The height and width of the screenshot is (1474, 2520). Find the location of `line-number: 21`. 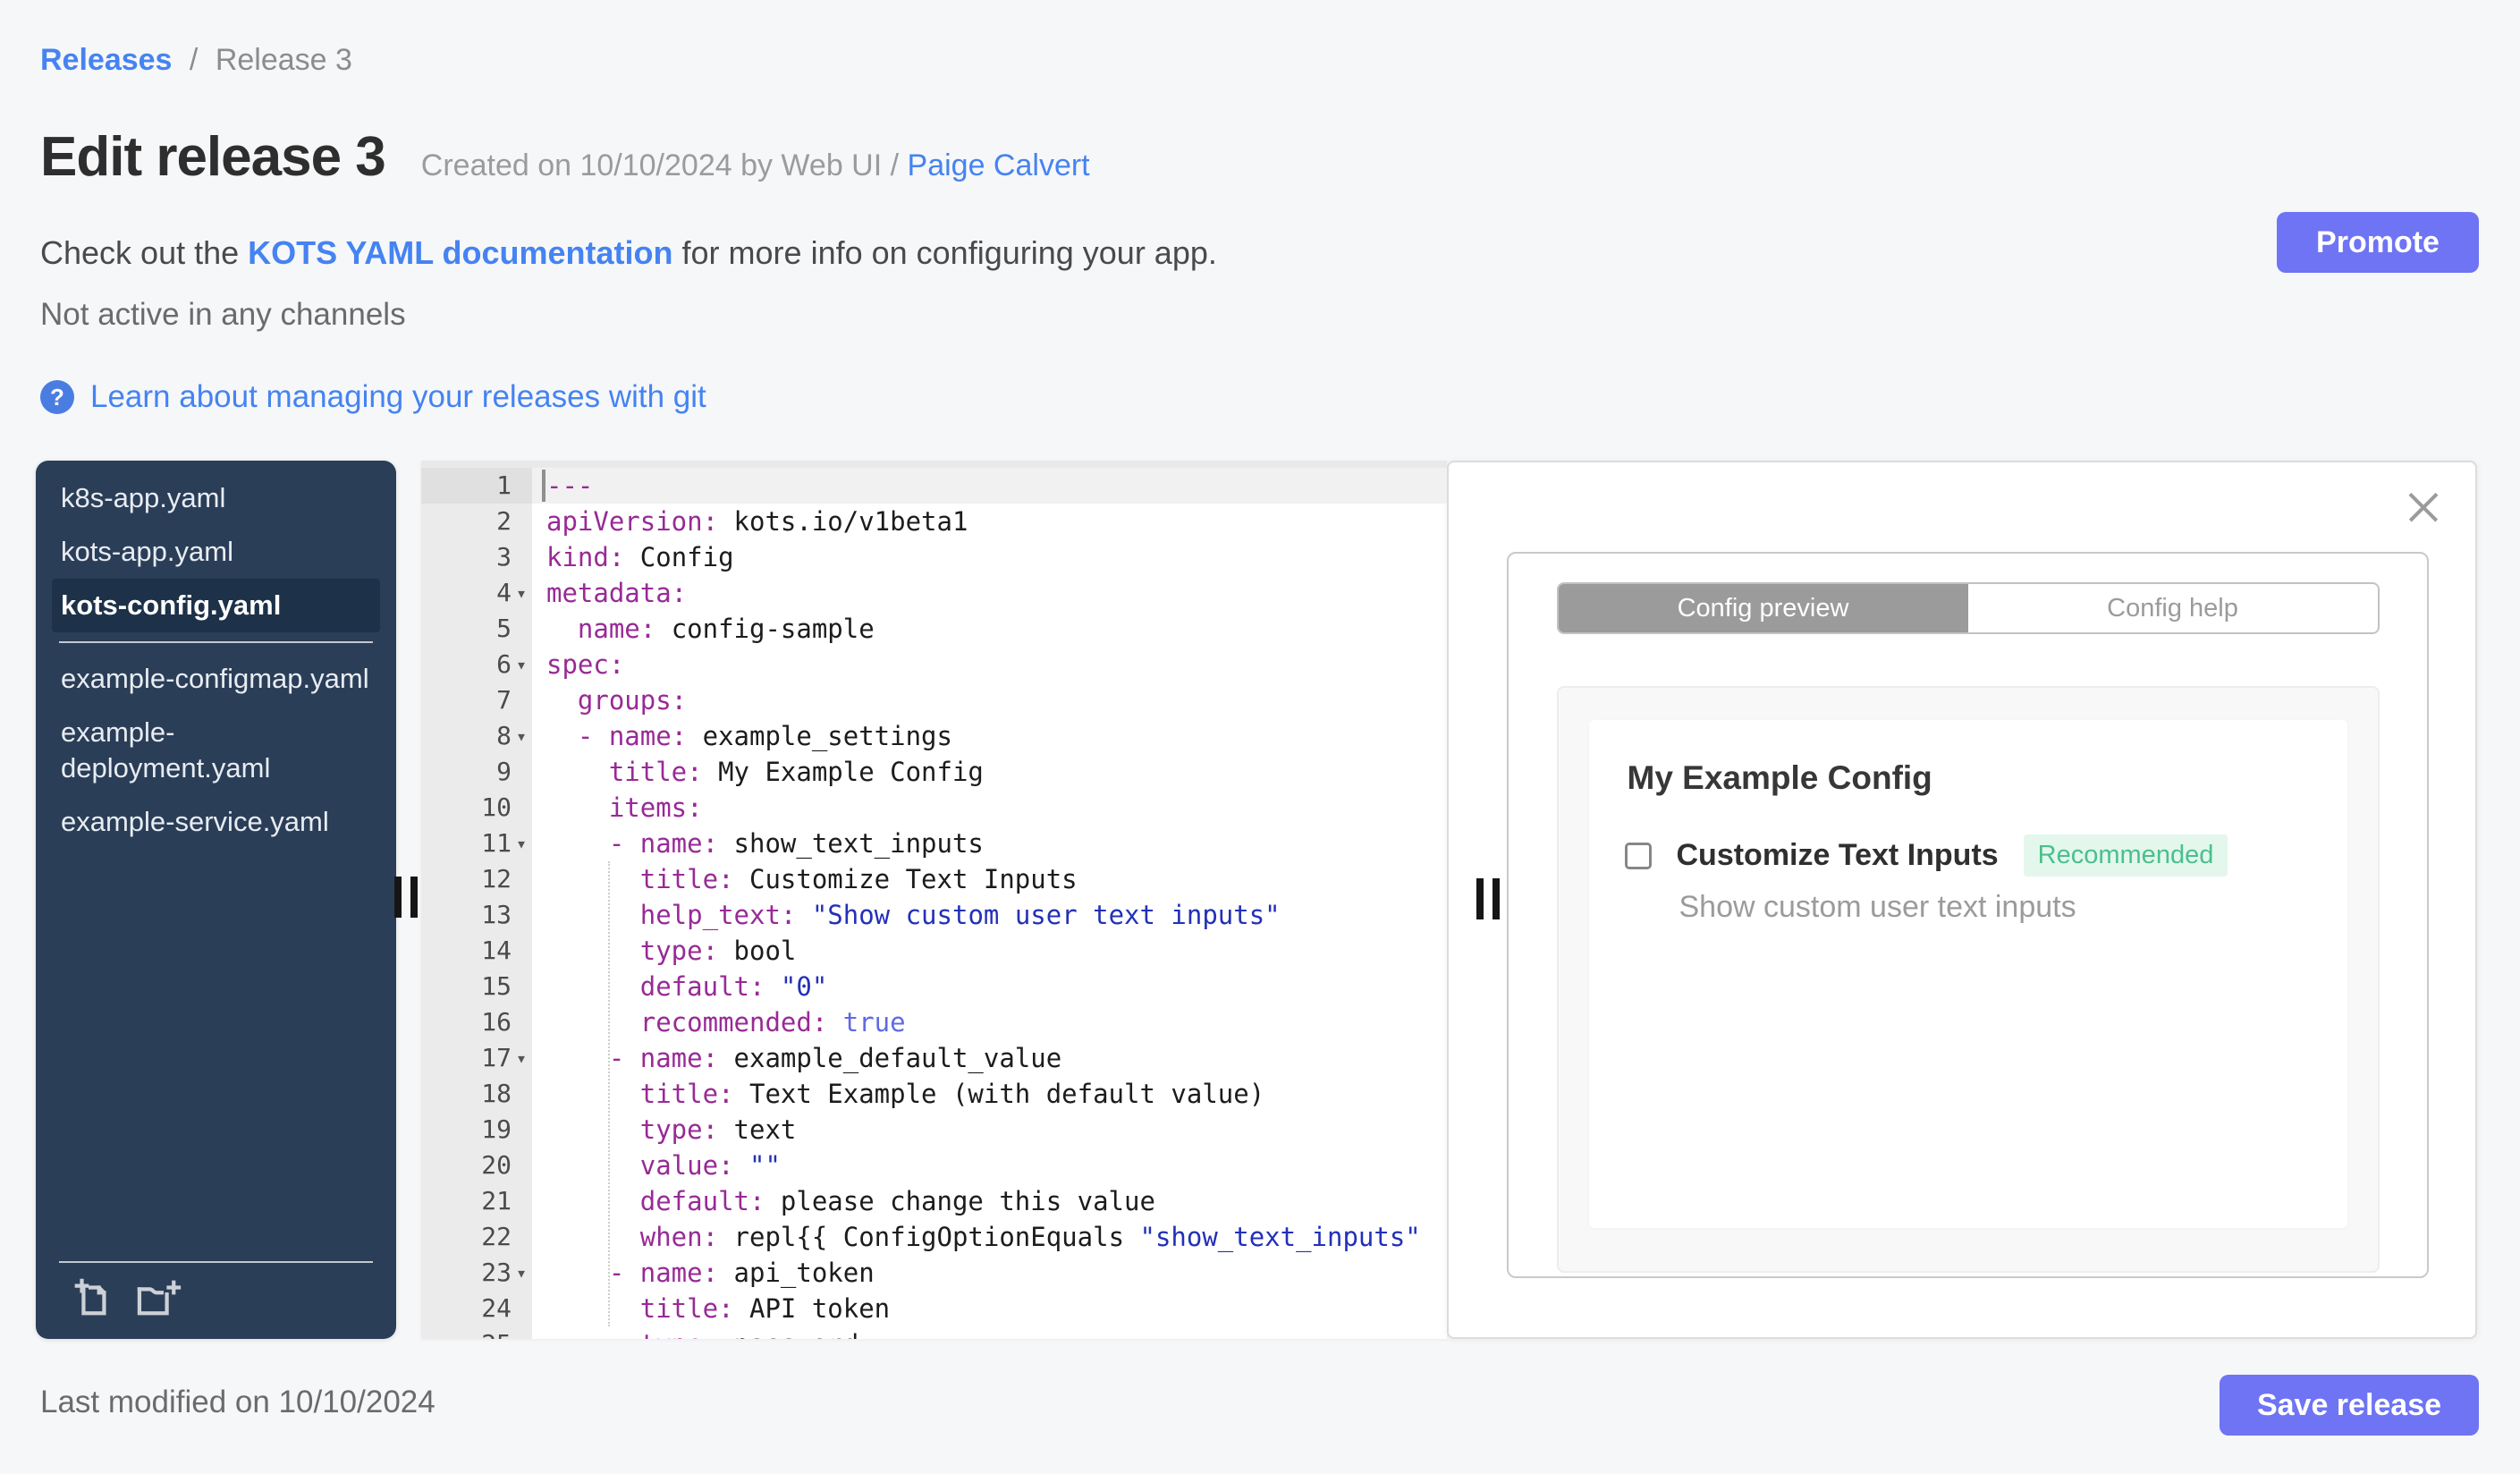

line-number: 21 is located at coordinates (496, 1201).